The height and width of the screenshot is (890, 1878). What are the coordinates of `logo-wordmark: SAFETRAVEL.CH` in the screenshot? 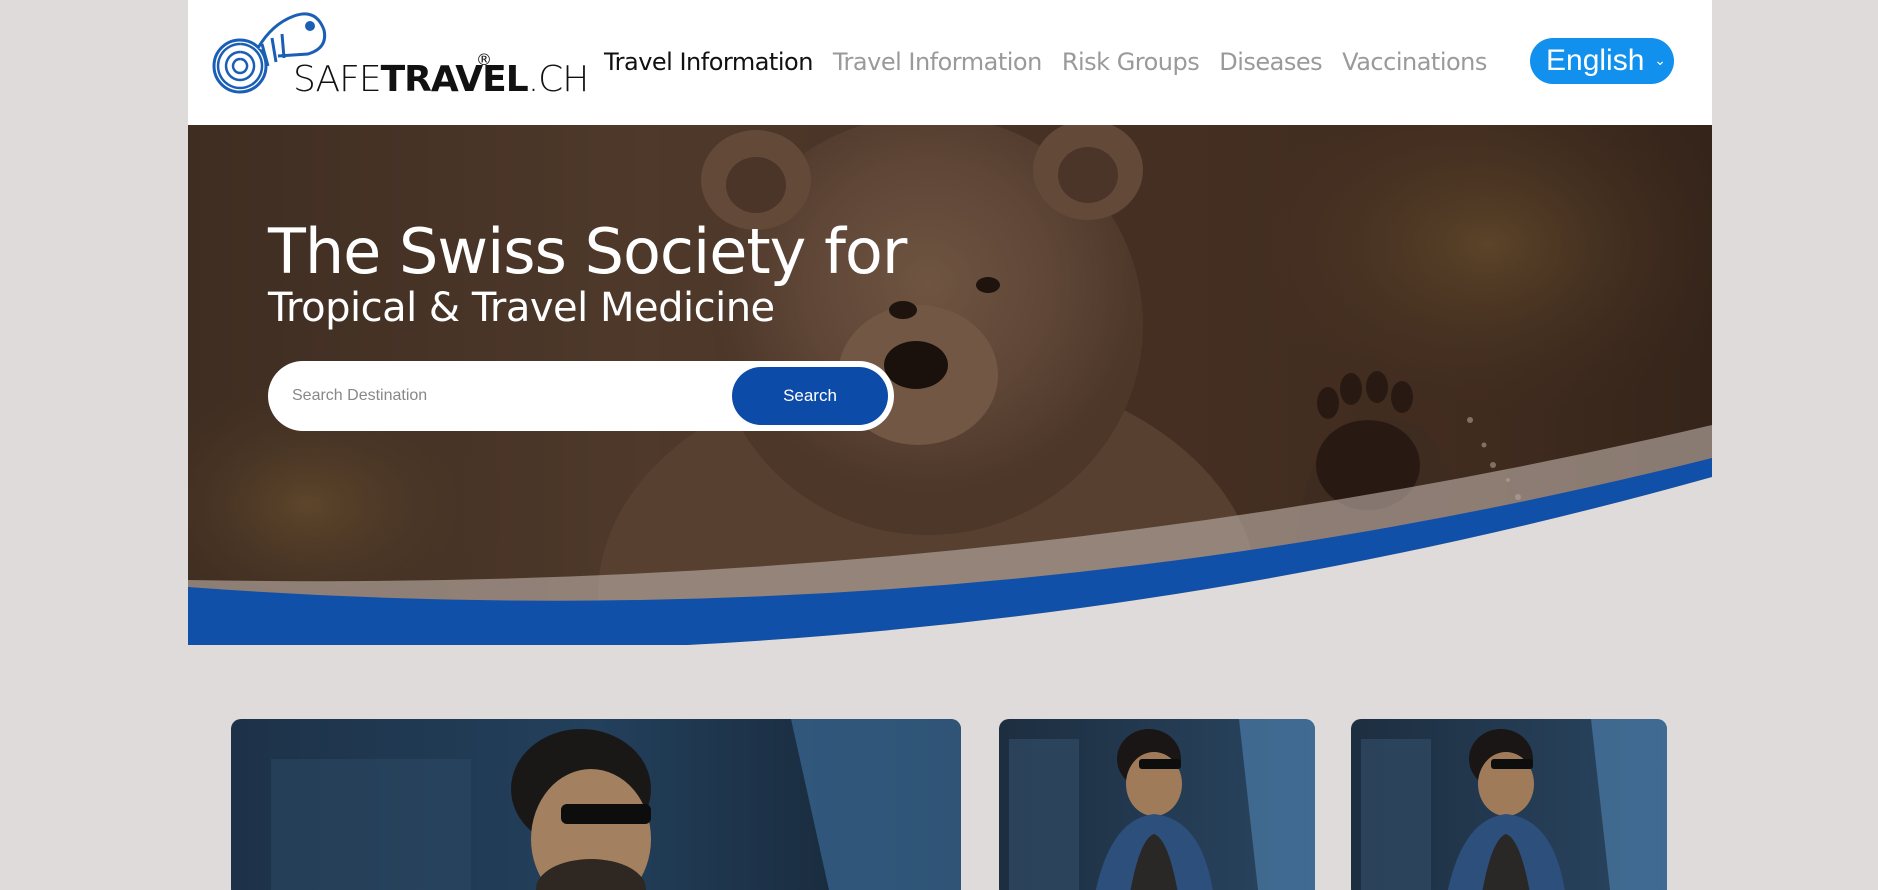 It's located at (441, 79).